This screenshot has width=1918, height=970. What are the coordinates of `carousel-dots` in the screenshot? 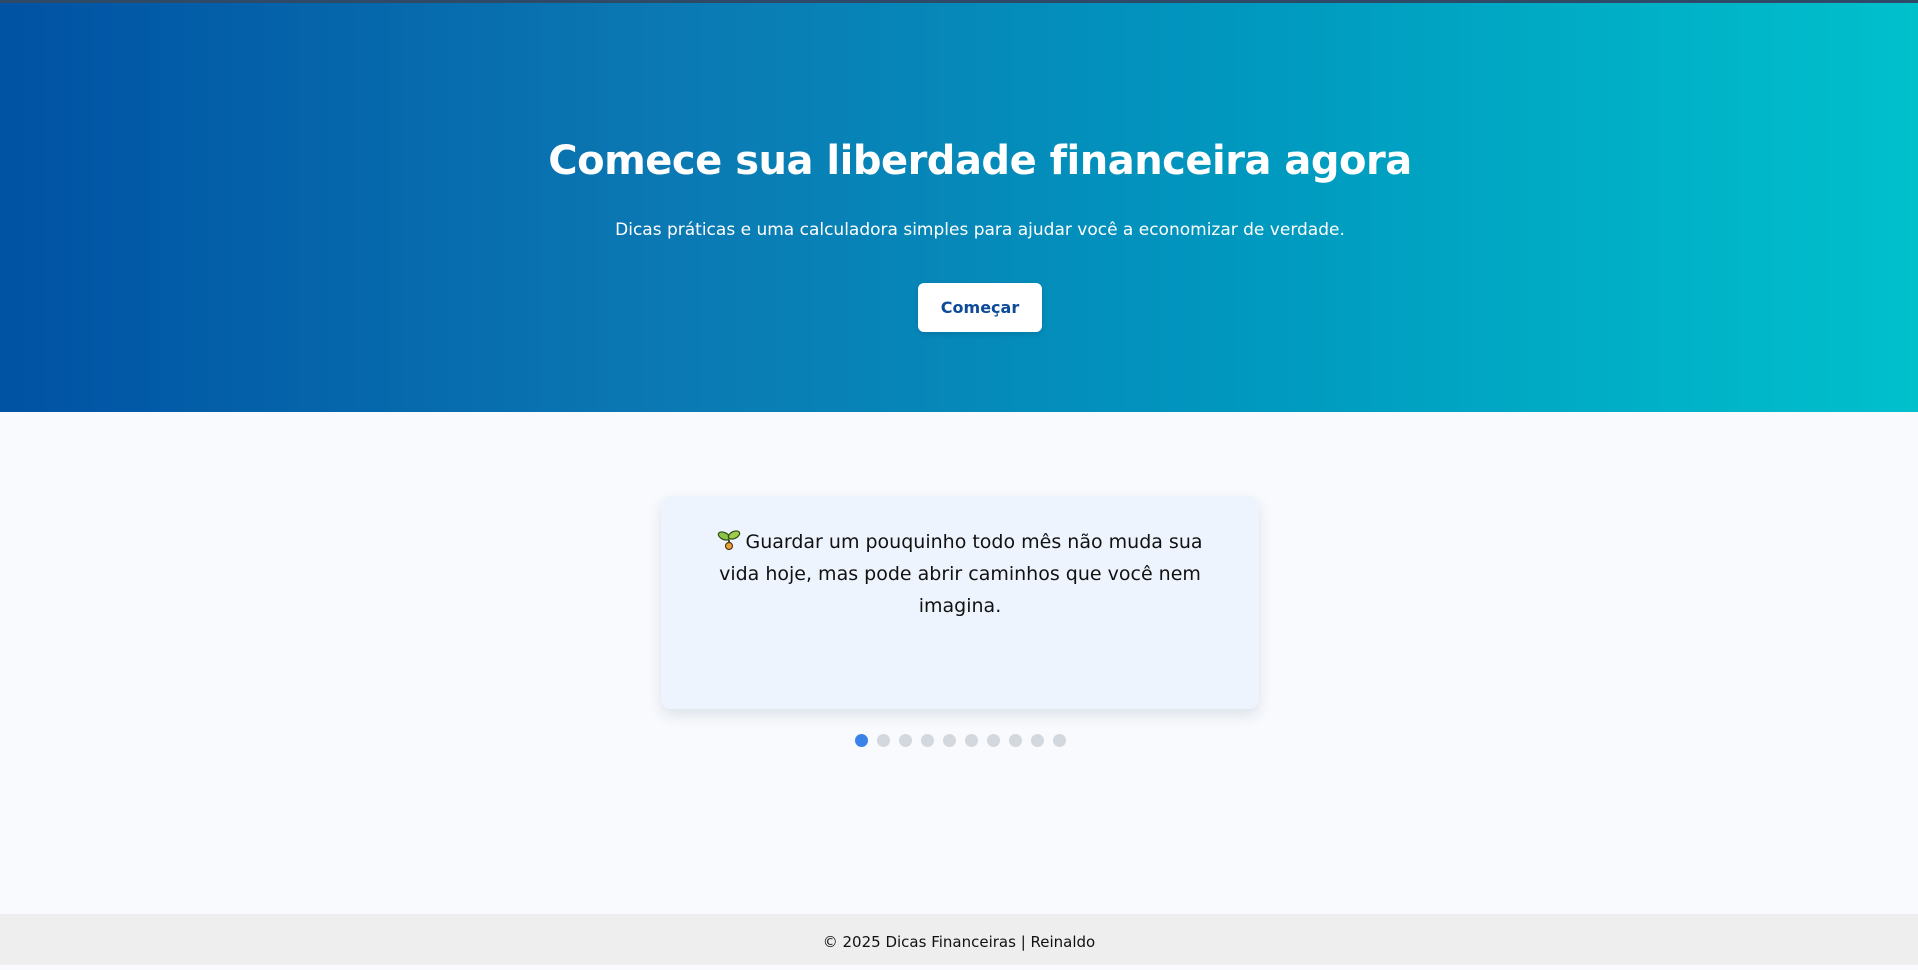 It's located at (960, 740).